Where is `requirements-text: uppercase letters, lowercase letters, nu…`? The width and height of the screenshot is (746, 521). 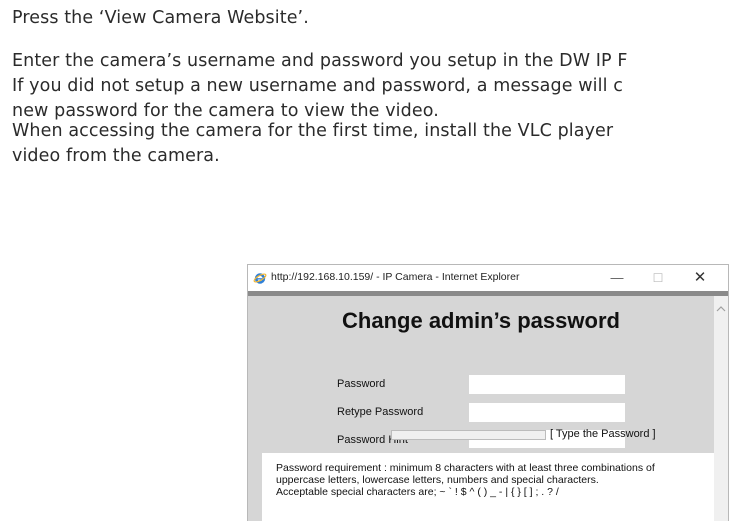
requirements-text: uppercase letters, lowercase letters, nu… is located at coordinates (437, 480).